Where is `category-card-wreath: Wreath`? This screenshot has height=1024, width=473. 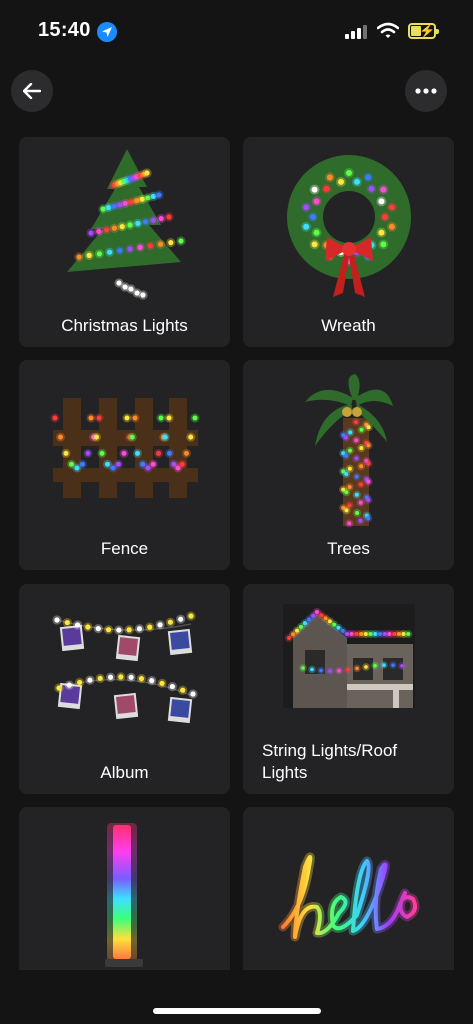 category-card-wreath: Wreath is located at coordinates (348, 242).